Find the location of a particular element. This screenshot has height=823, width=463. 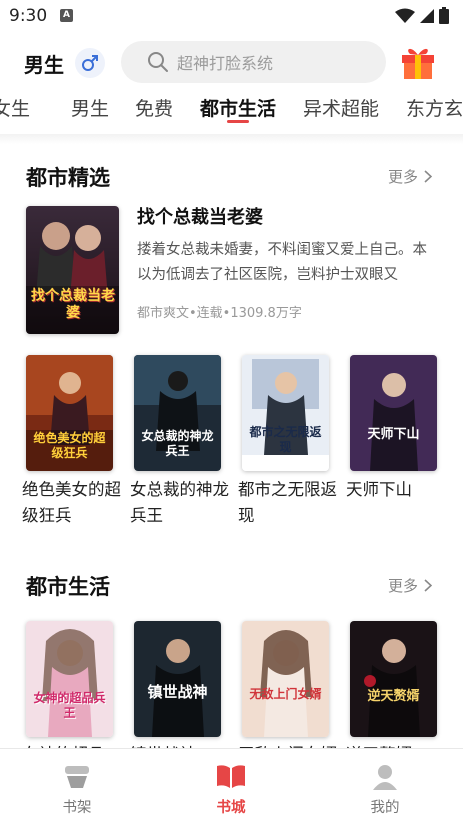

nav-label: 书架 is located at coordinates (77, 808).